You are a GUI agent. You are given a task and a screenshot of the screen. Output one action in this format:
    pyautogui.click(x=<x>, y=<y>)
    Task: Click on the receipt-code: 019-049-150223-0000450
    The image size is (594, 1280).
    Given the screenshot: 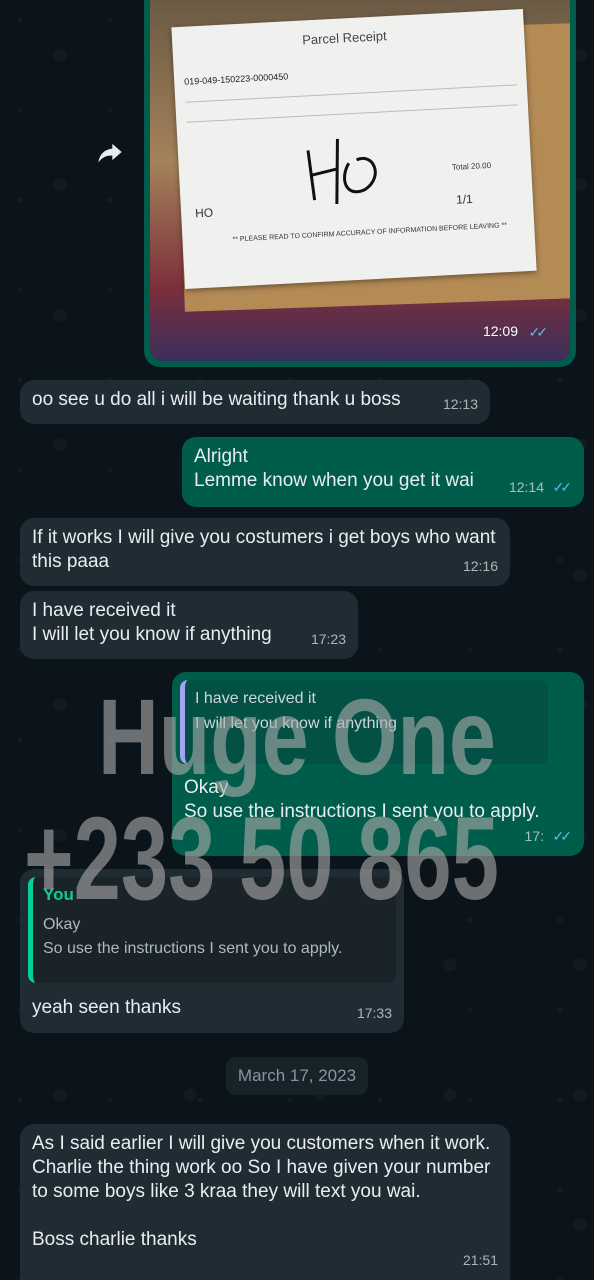 What is the action you would take?
    pyautogui.click(x=236, y=79)
    